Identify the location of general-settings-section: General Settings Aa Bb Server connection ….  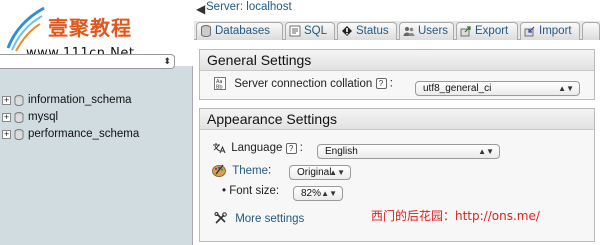
(397, 74).